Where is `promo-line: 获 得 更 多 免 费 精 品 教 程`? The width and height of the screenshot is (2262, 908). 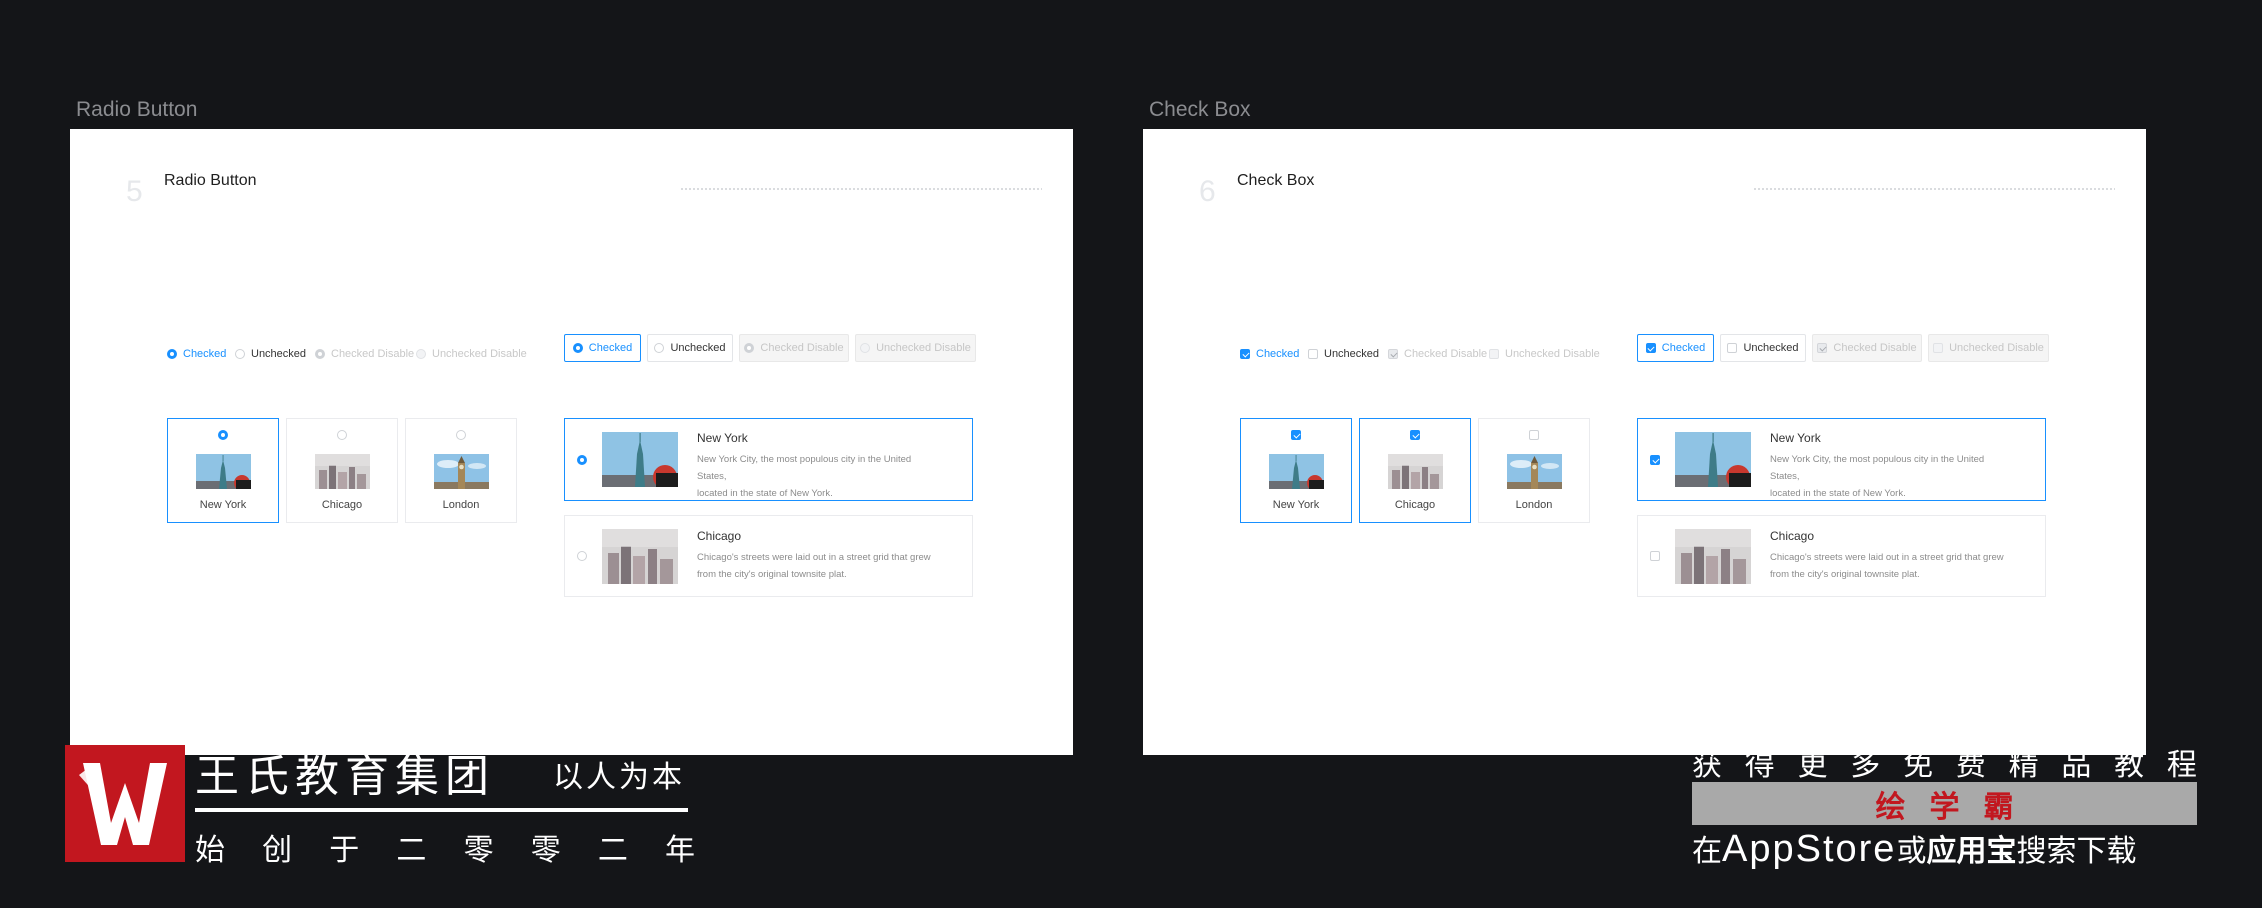 promo-line: 获 得 更 多 免 费 精 品 教 程 is located at coordinates (1944, 762).